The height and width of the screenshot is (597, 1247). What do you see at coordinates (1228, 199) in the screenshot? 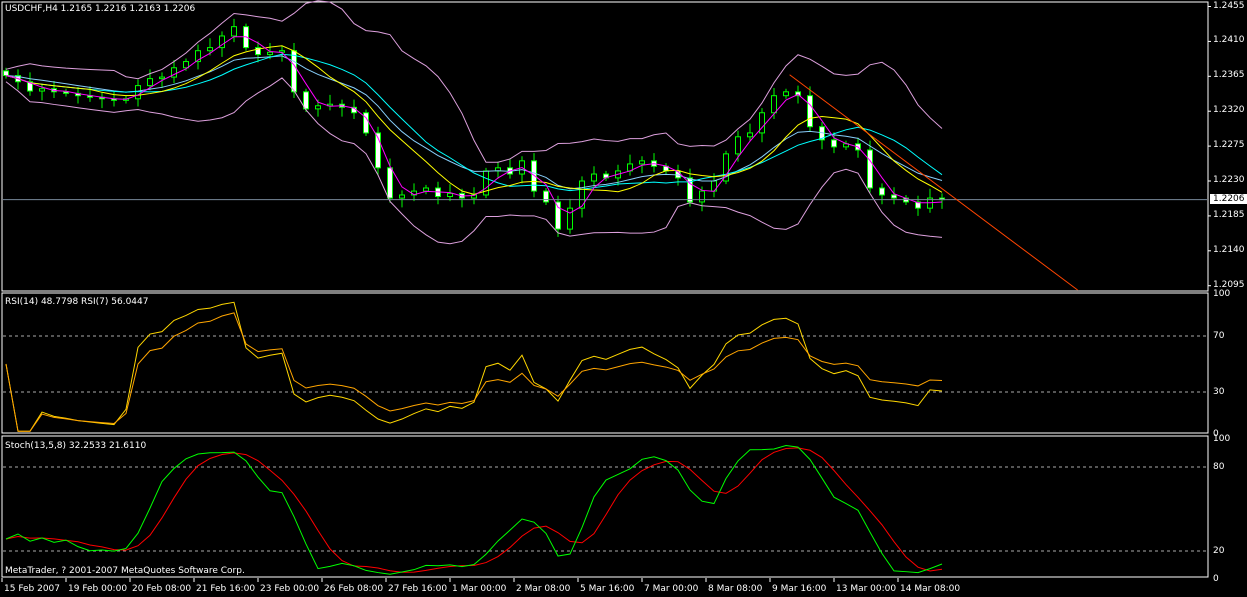
I see `current-price-label: 1.2206` at bounding box center [1228, 199].